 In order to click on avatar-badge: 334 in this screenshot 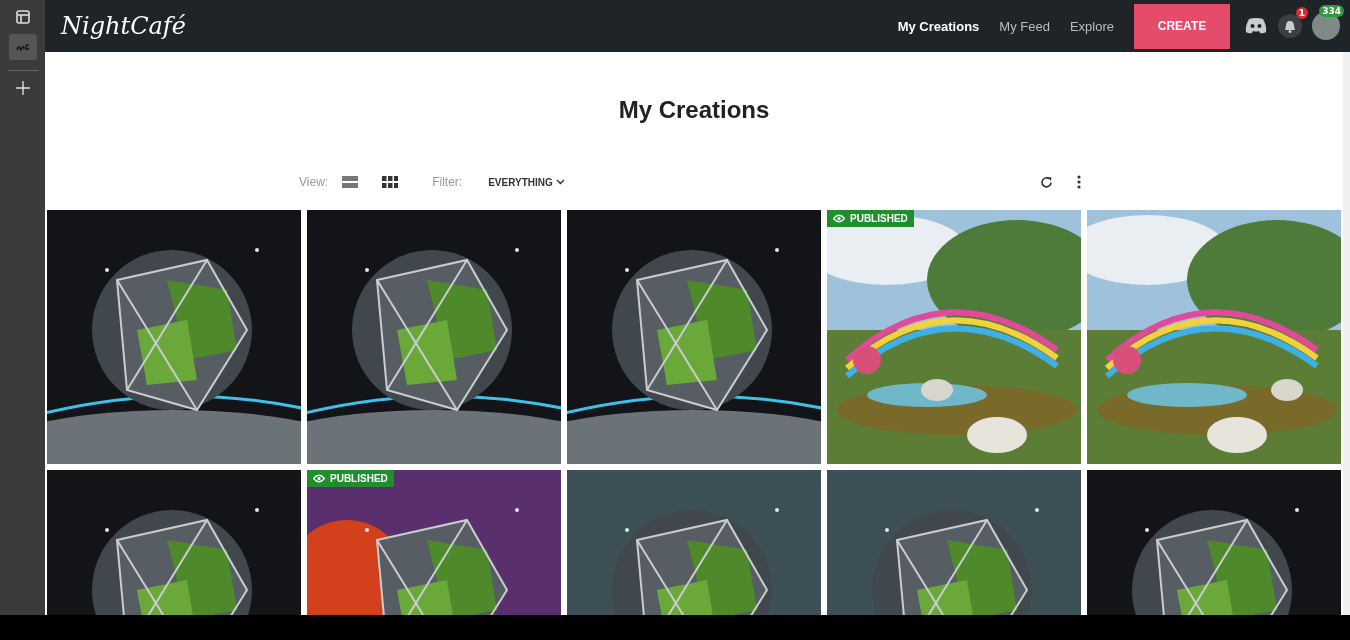, I will do `click(1331, 11)`.